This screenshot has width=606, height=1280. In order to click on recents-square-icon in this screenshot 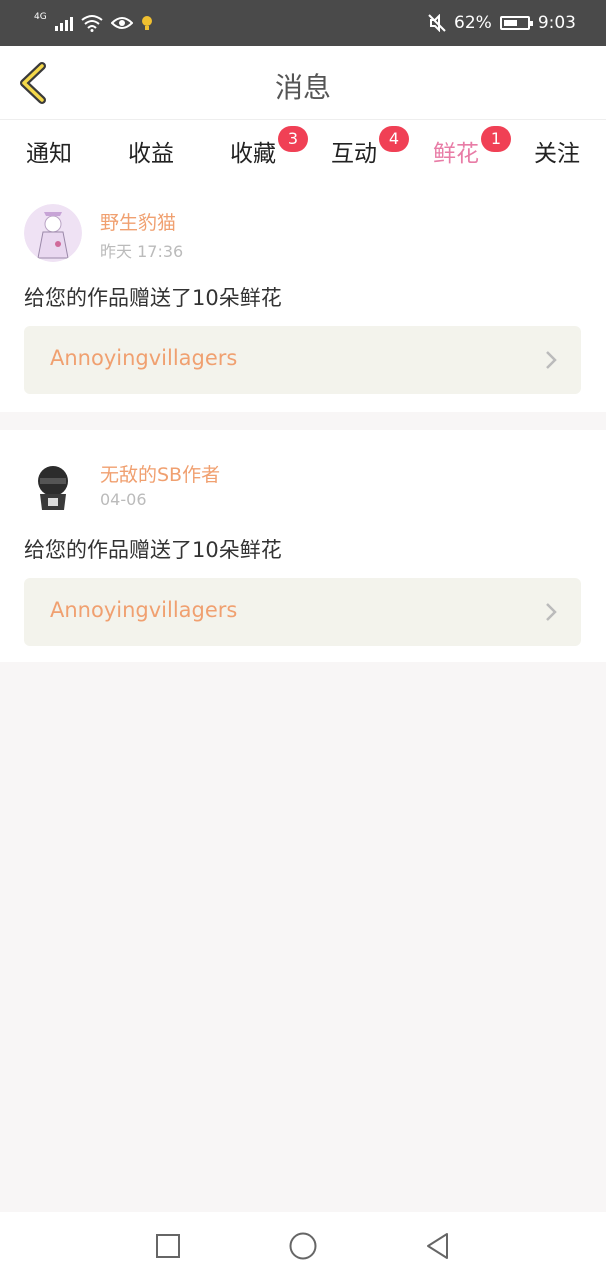, I will do `click(168, 1246)`.